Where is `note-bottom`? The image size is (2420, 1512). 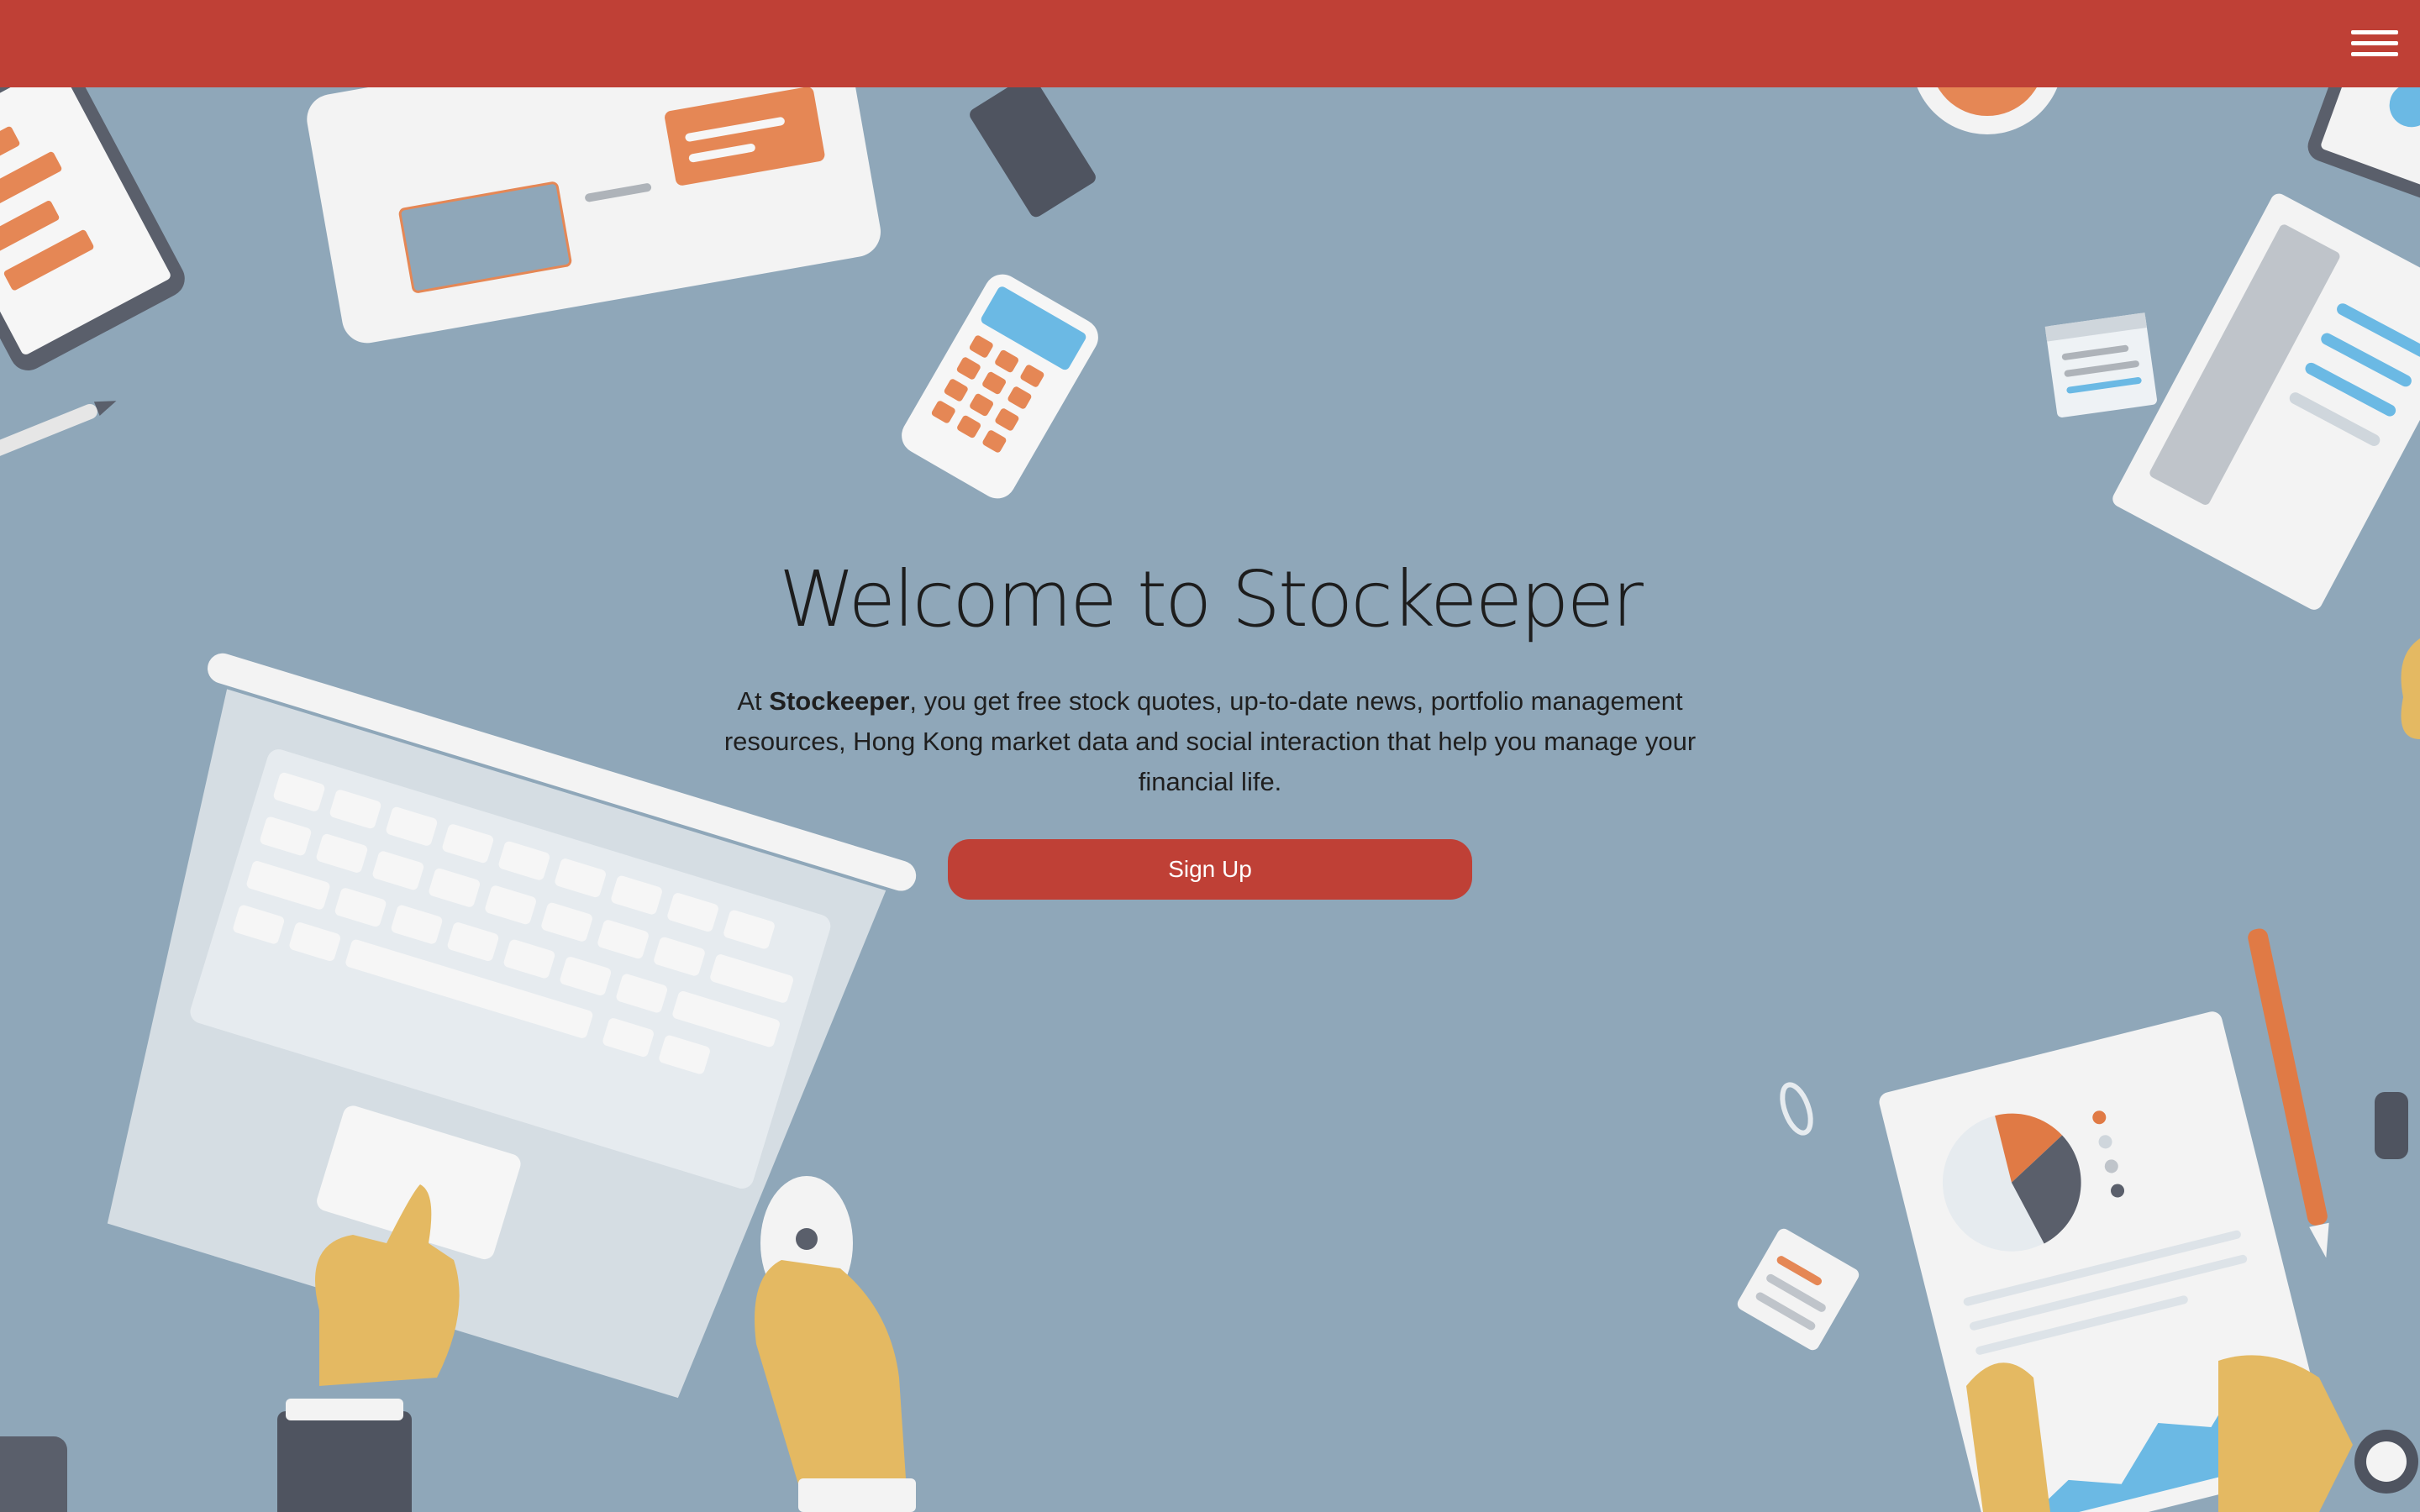 note-bottom is located at coordinates (1799, 1289).